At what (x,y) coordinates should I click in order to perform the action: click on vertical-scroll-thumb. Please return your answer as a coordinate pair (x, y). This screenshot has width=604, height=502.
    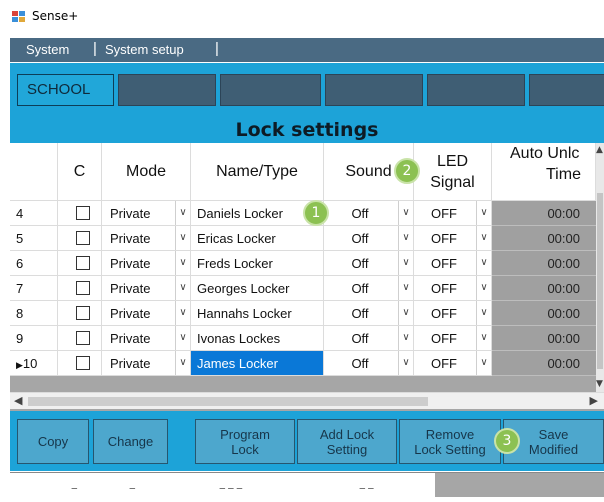
    Looking at the image, I should click on (600, 281).